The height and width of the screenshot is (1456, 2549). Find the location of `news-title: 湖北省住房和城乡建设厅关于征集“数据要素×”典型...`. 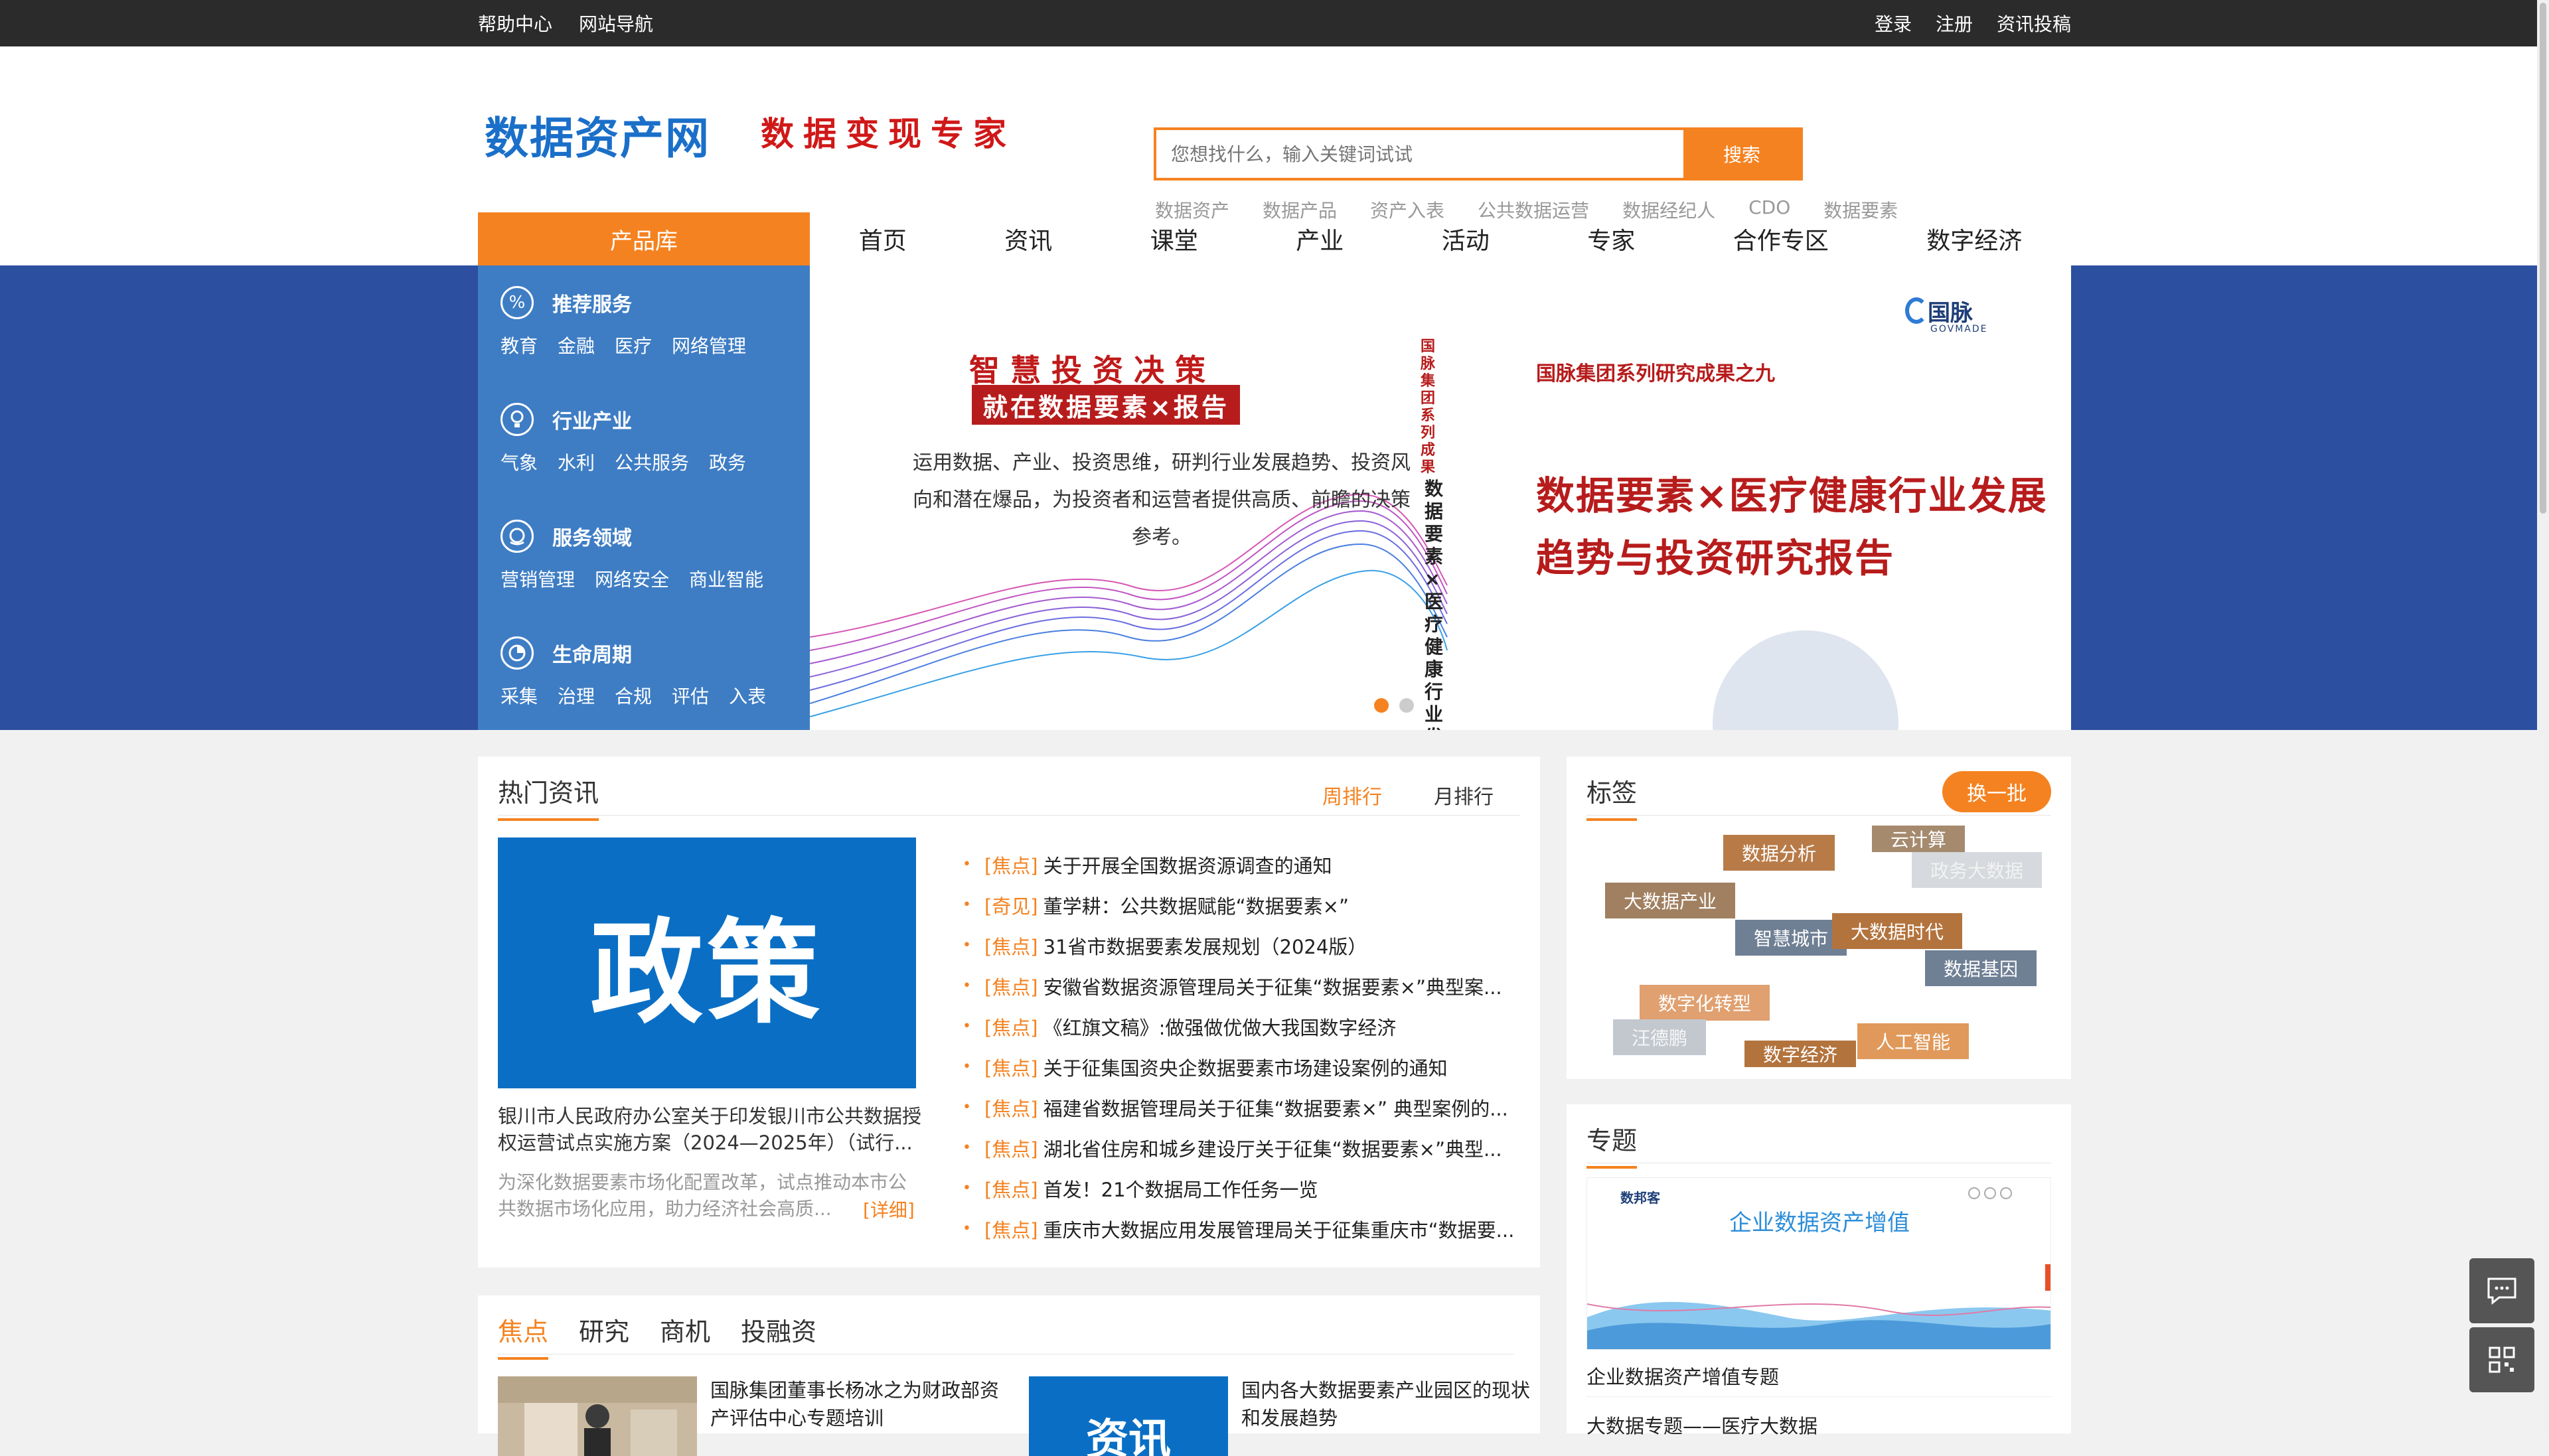

news-title: 湖北省住房和城乡建设厅关于征集“数据要素×”典型... is located at coordinates (1272, 1148).